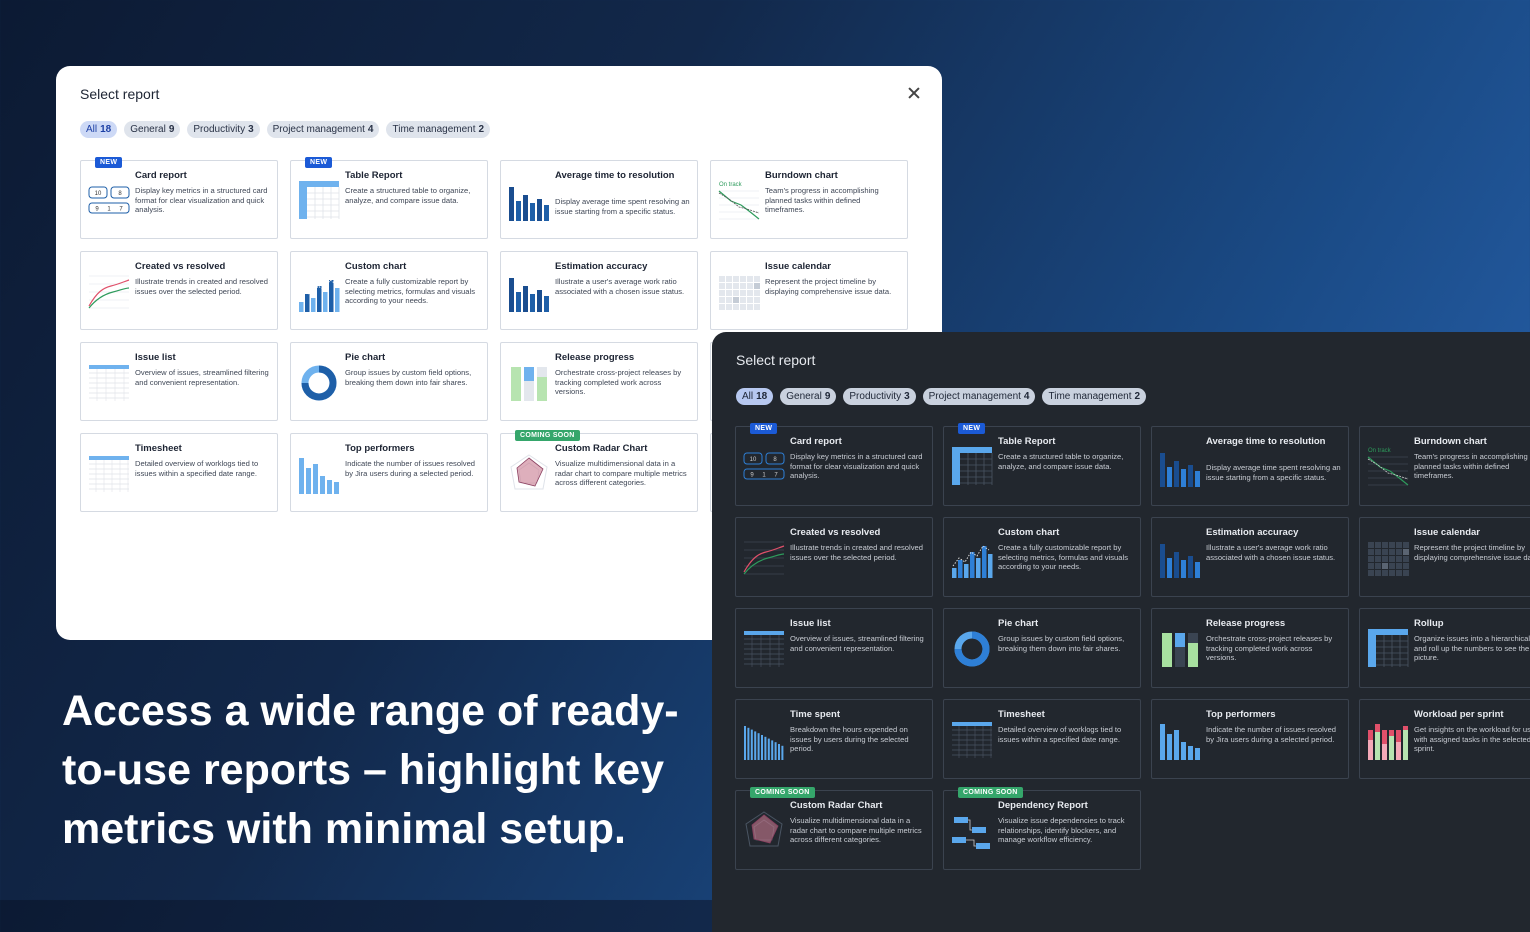 The width and height of the screenshot is (1530, 932). What do you see at coordinates (835, 532) in the screenshot?
I see `card-title: Created vs resolved` at bounding box center [835, 532].